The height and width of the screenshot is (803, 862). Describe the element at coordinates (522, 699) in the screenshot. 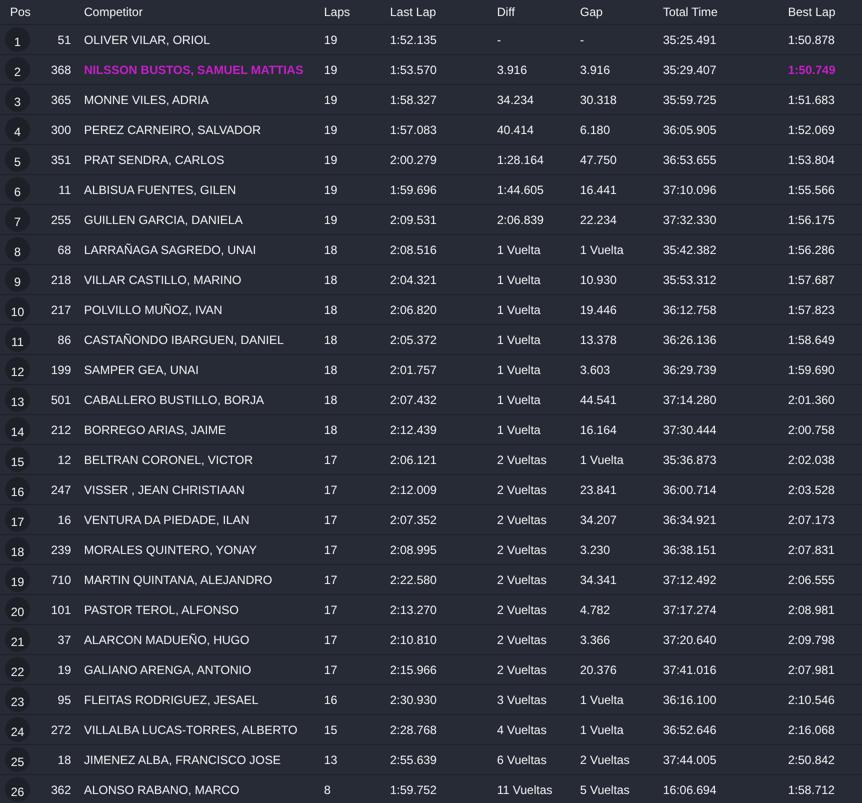

I see `diff-cell: 3 Vueltas` at that location.